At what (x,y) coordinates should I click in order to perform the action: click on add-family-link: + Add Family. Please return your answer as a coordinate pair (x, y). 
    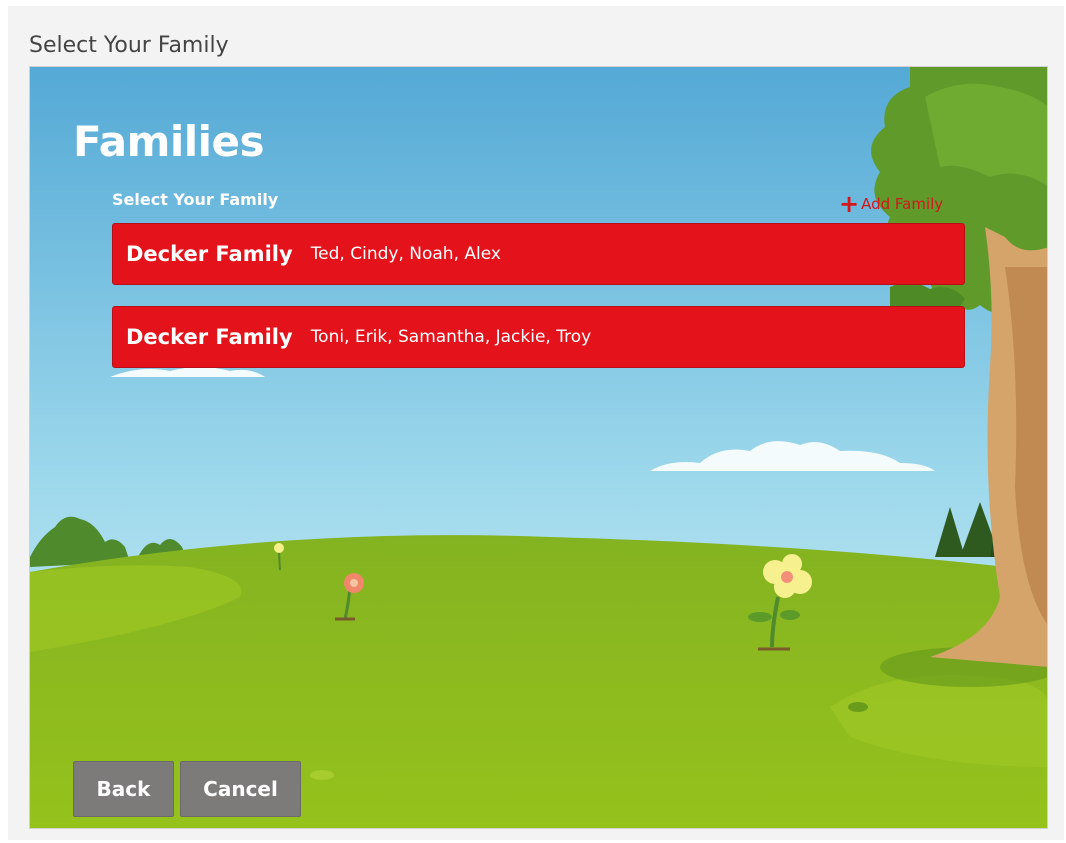
    Looking at the image, I should click on (891, 204).